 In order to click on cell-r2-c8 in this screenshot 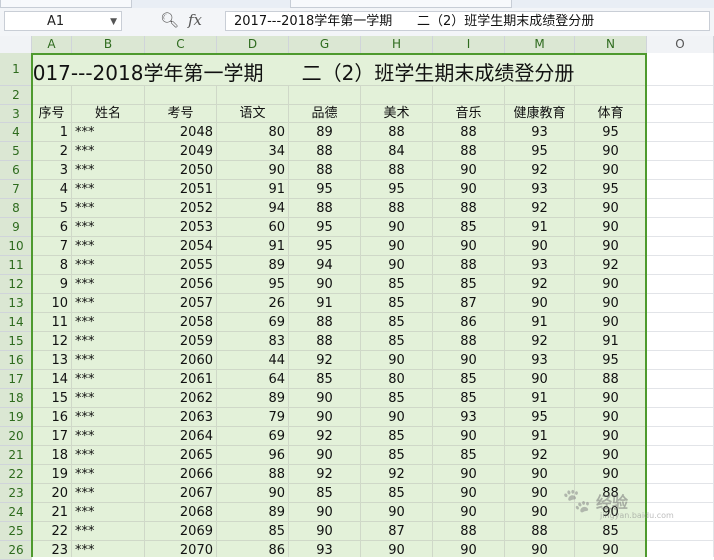, I will do `click(611, 95)`.